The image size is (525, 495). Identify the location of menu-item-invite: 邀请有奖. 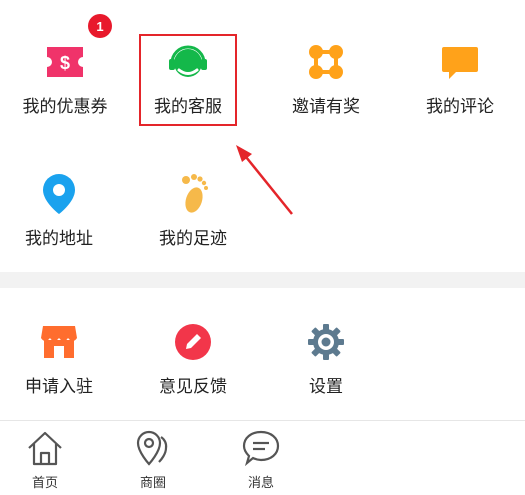
(326, 80).